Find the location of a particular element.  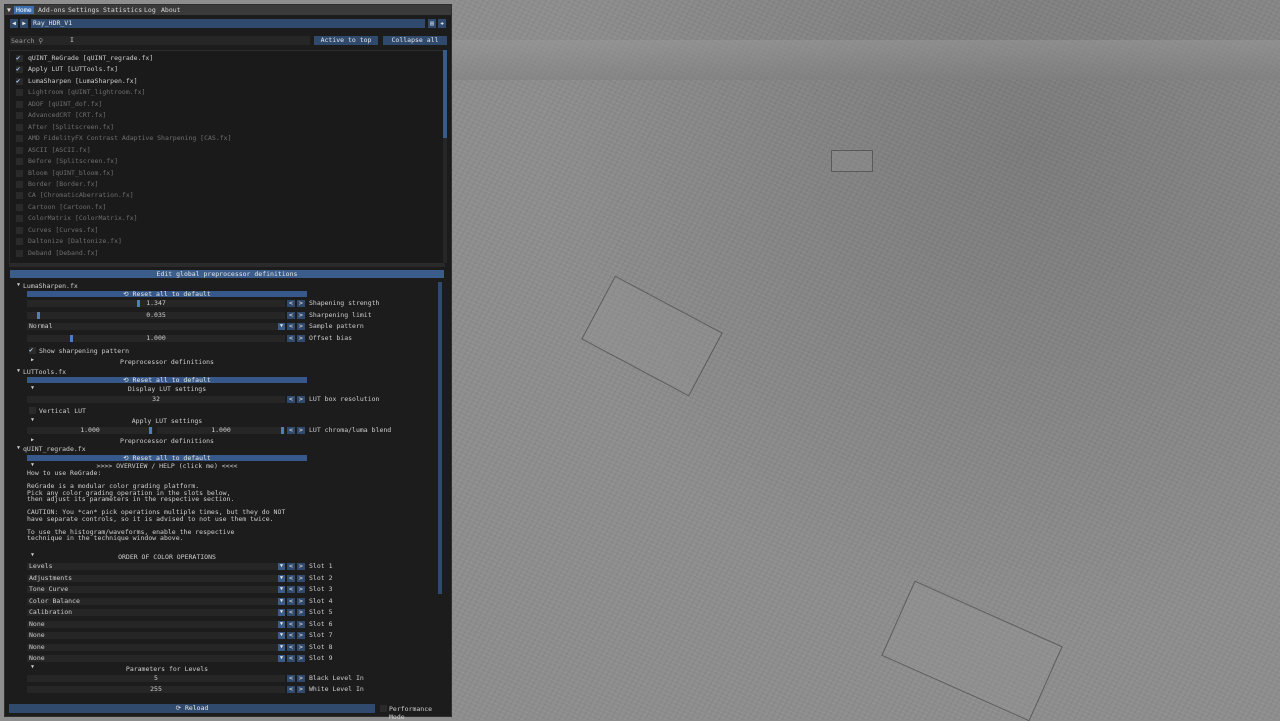

parameter-scroll-thumb is located at coordinates (440, 438).